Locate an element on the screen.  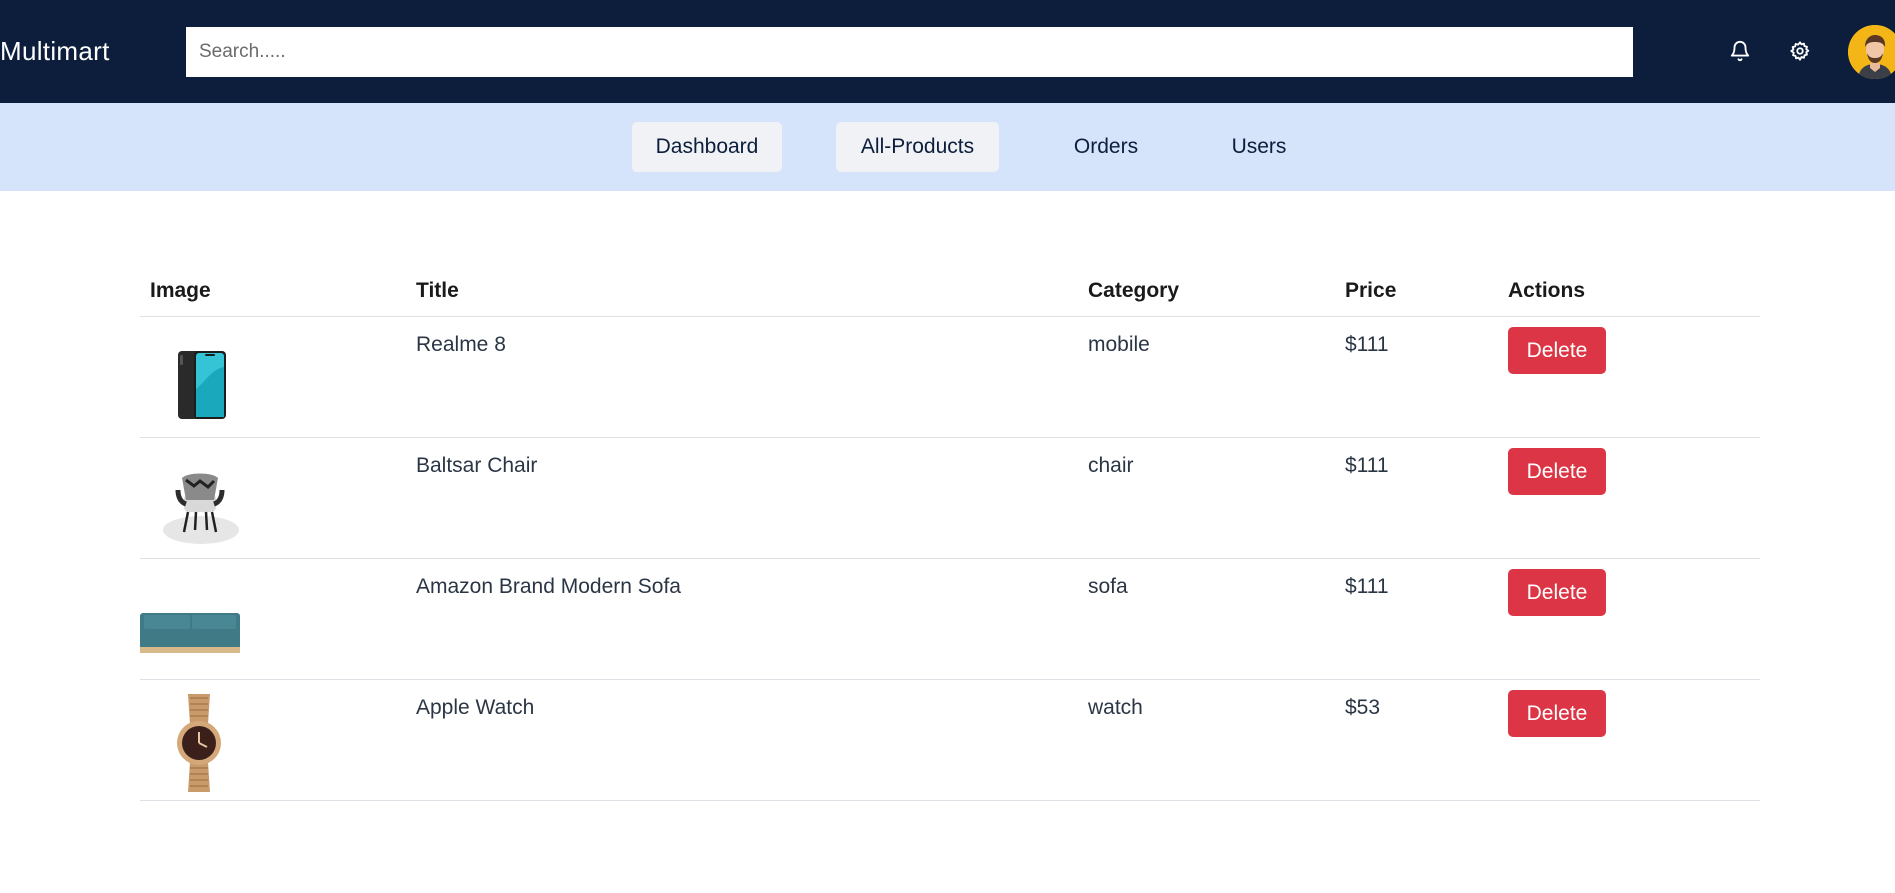
brand-logo-text: Multimart is located at coordinates (55, 51).